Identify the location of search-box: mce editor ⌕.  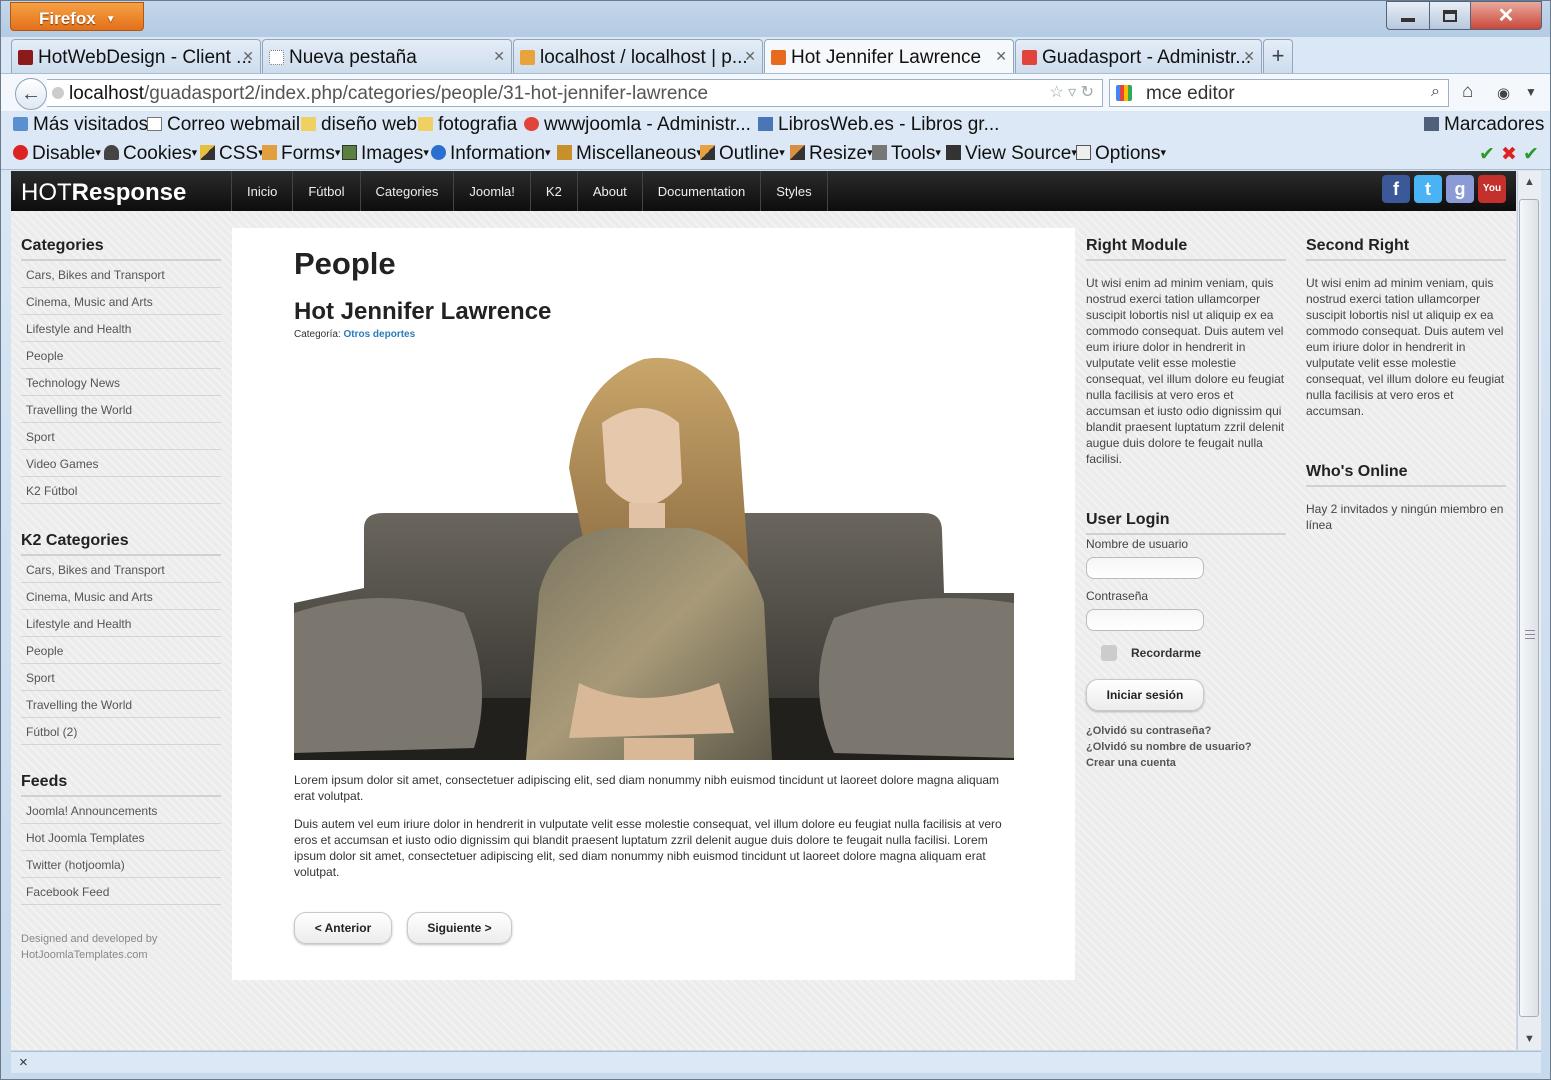
(1279, 93).